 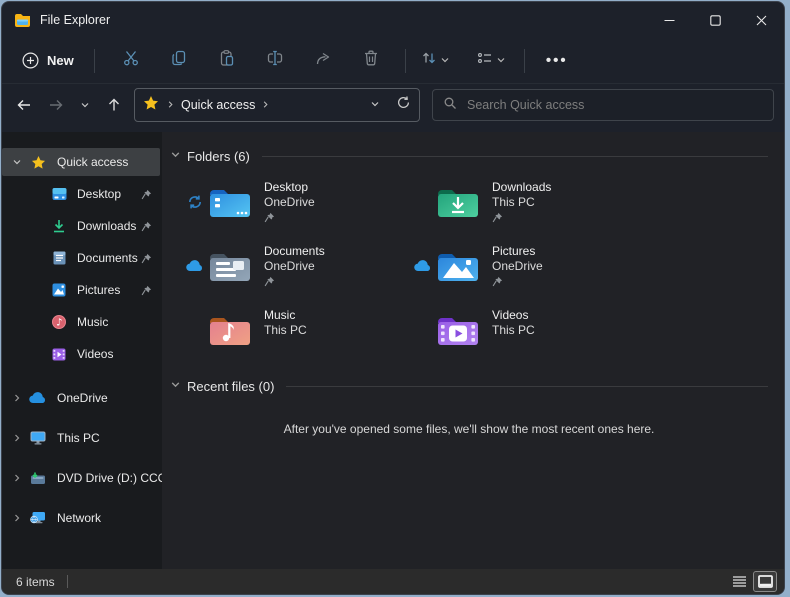 I want to click on navigation-bar: Quick access, so click(x=393, y=108).